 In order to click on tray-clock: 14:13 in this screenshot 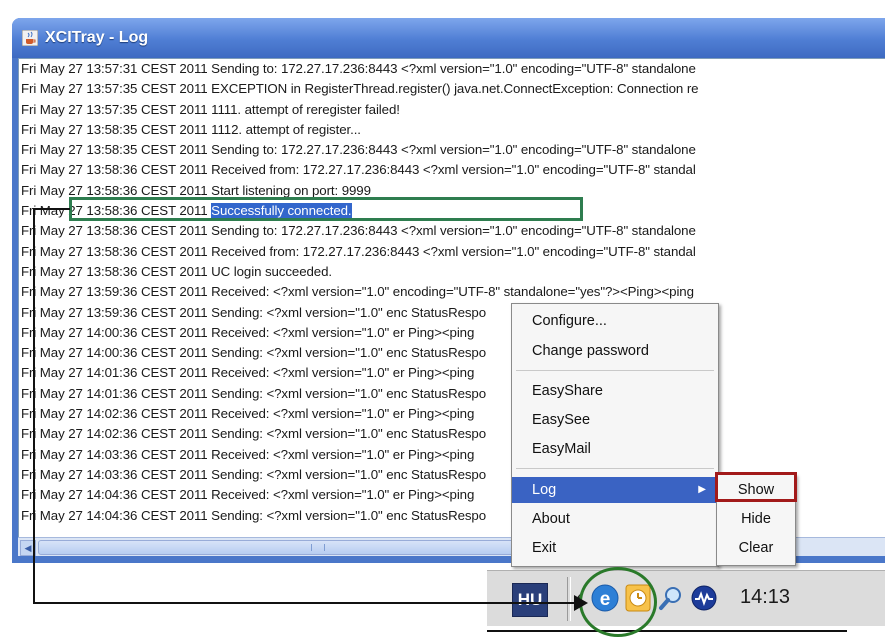, I will do `click(765, 597)`.